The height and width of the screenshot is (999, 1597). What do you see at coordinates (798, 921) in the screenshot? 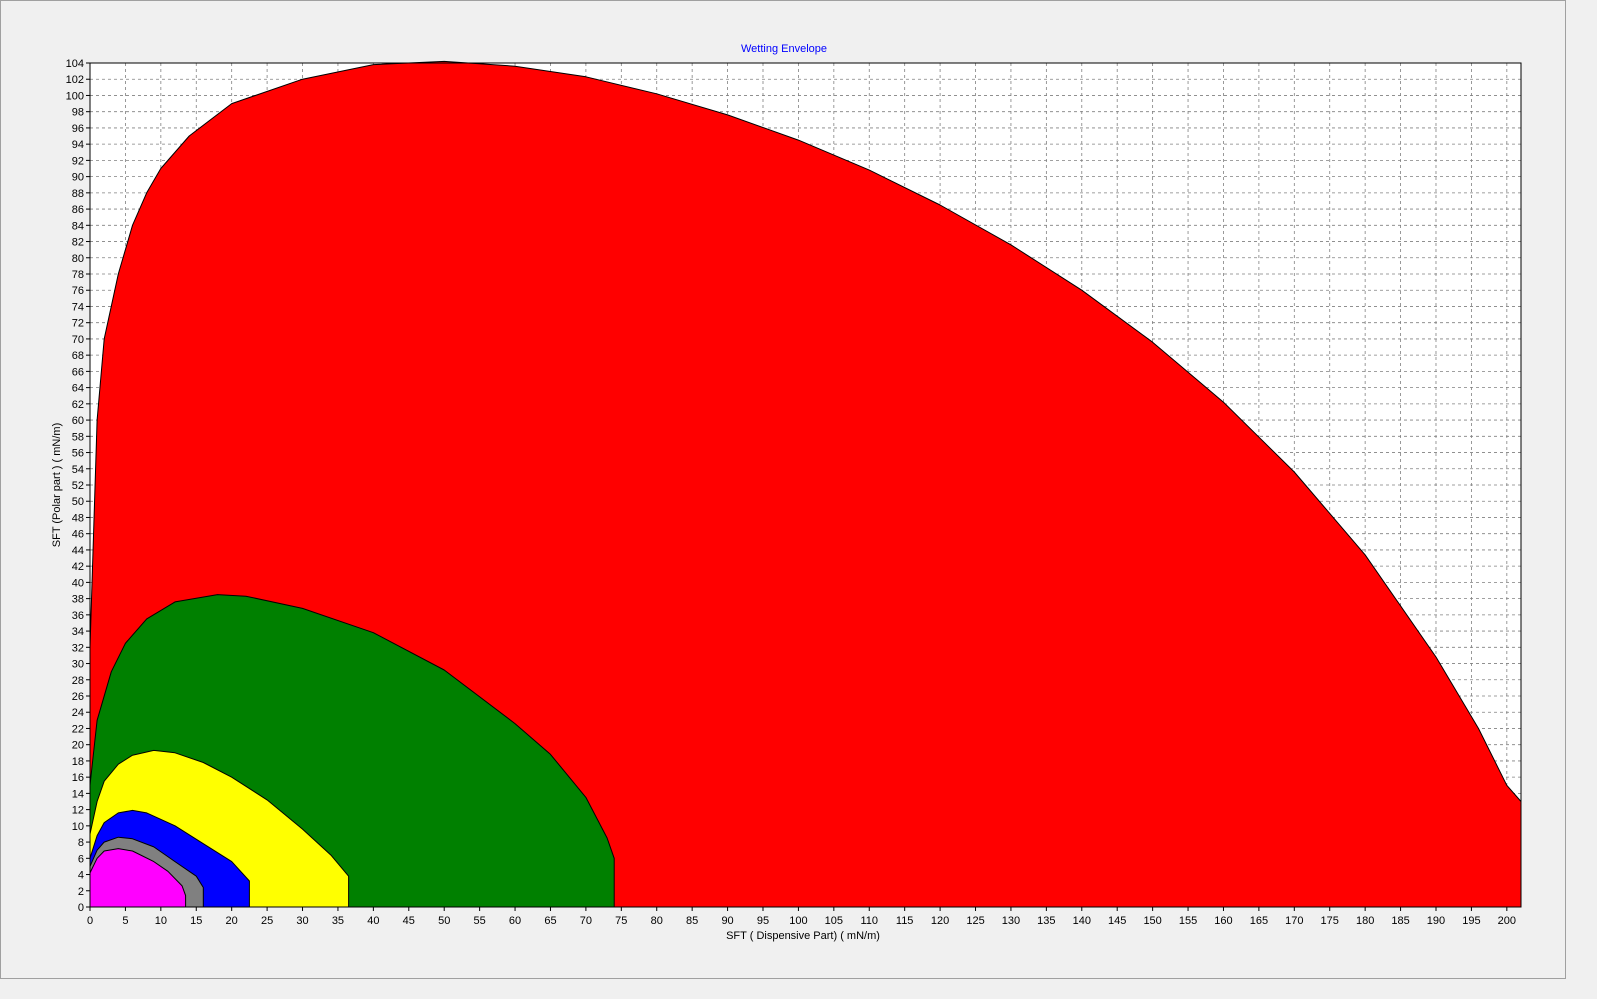
I see `x-tick-label: 100` at bounding box center [798, 921].